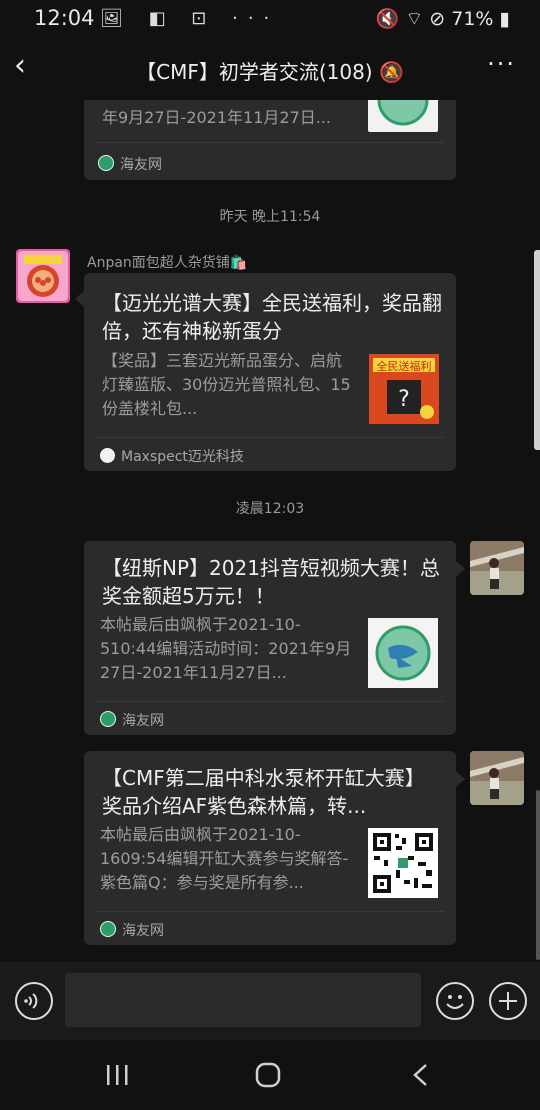  I want to click on emoji-icon, so click(455, 1001).